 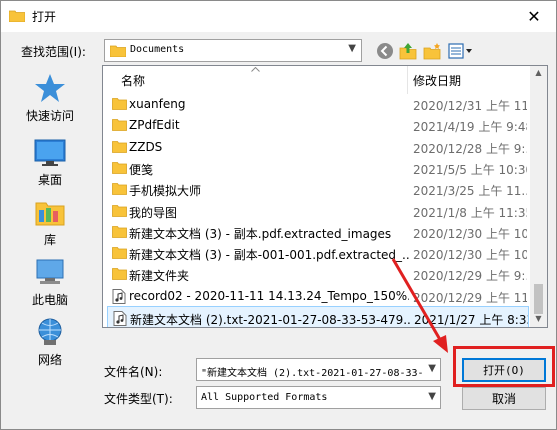 What do you see at coordinates (50, 152) in the screenshot?
I see `desktop-icon` at bounding box center [50, 152].